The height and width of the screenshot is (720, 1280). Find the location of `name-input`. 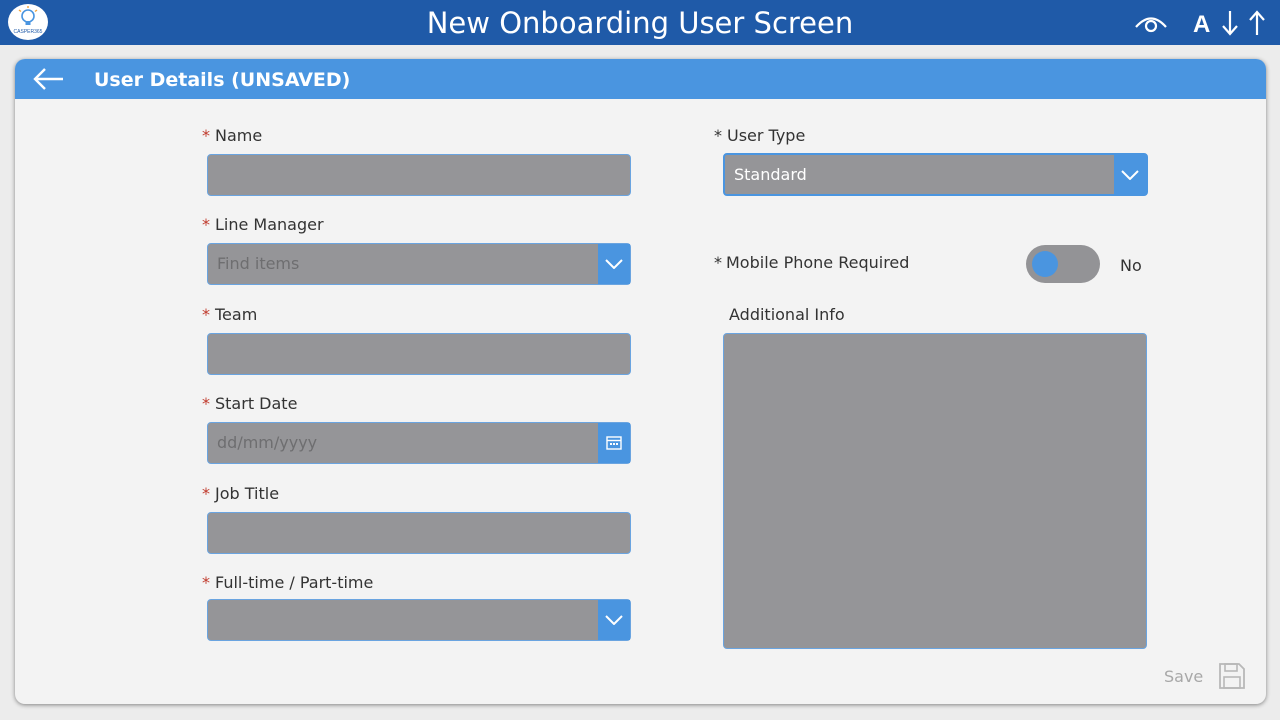

name-input is located at coordinates (419, 175).